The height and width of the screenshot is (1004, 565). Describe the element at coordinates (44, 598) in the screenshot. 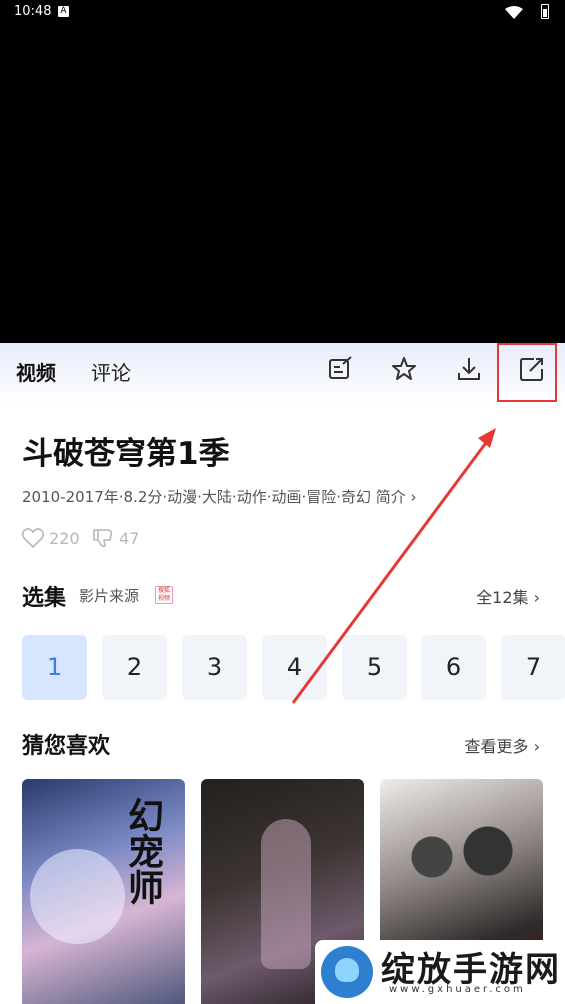

I see `episodes-title: 选集` at that location.